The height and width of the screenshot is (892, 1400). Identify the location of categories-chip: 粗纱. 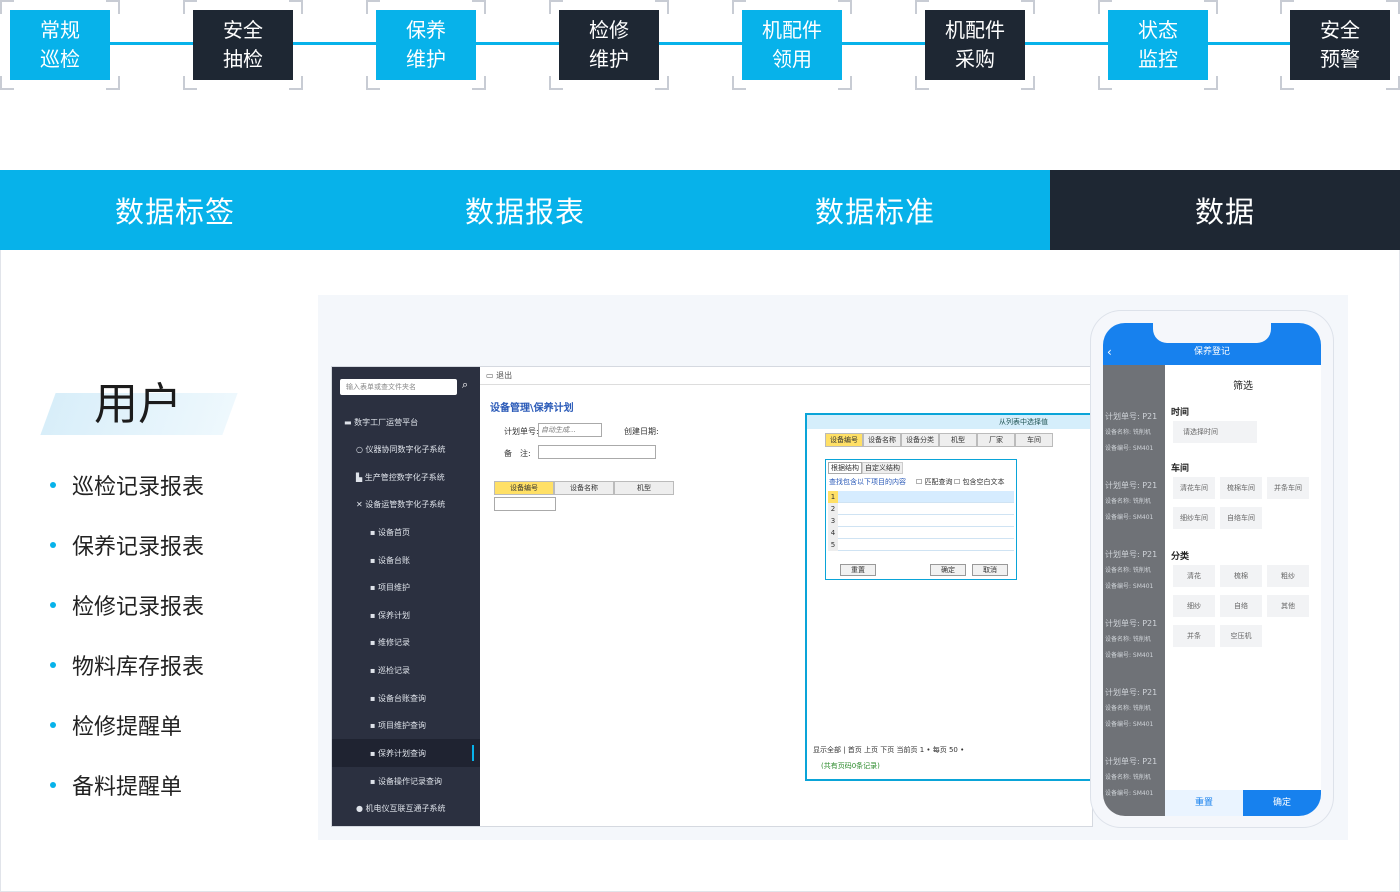
(1288, 576).